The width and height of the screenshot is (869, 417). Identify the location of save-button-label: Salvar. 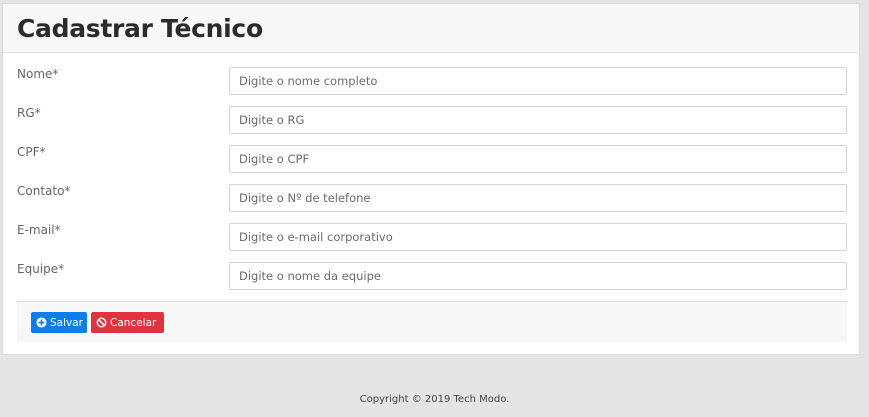
(66, 322).